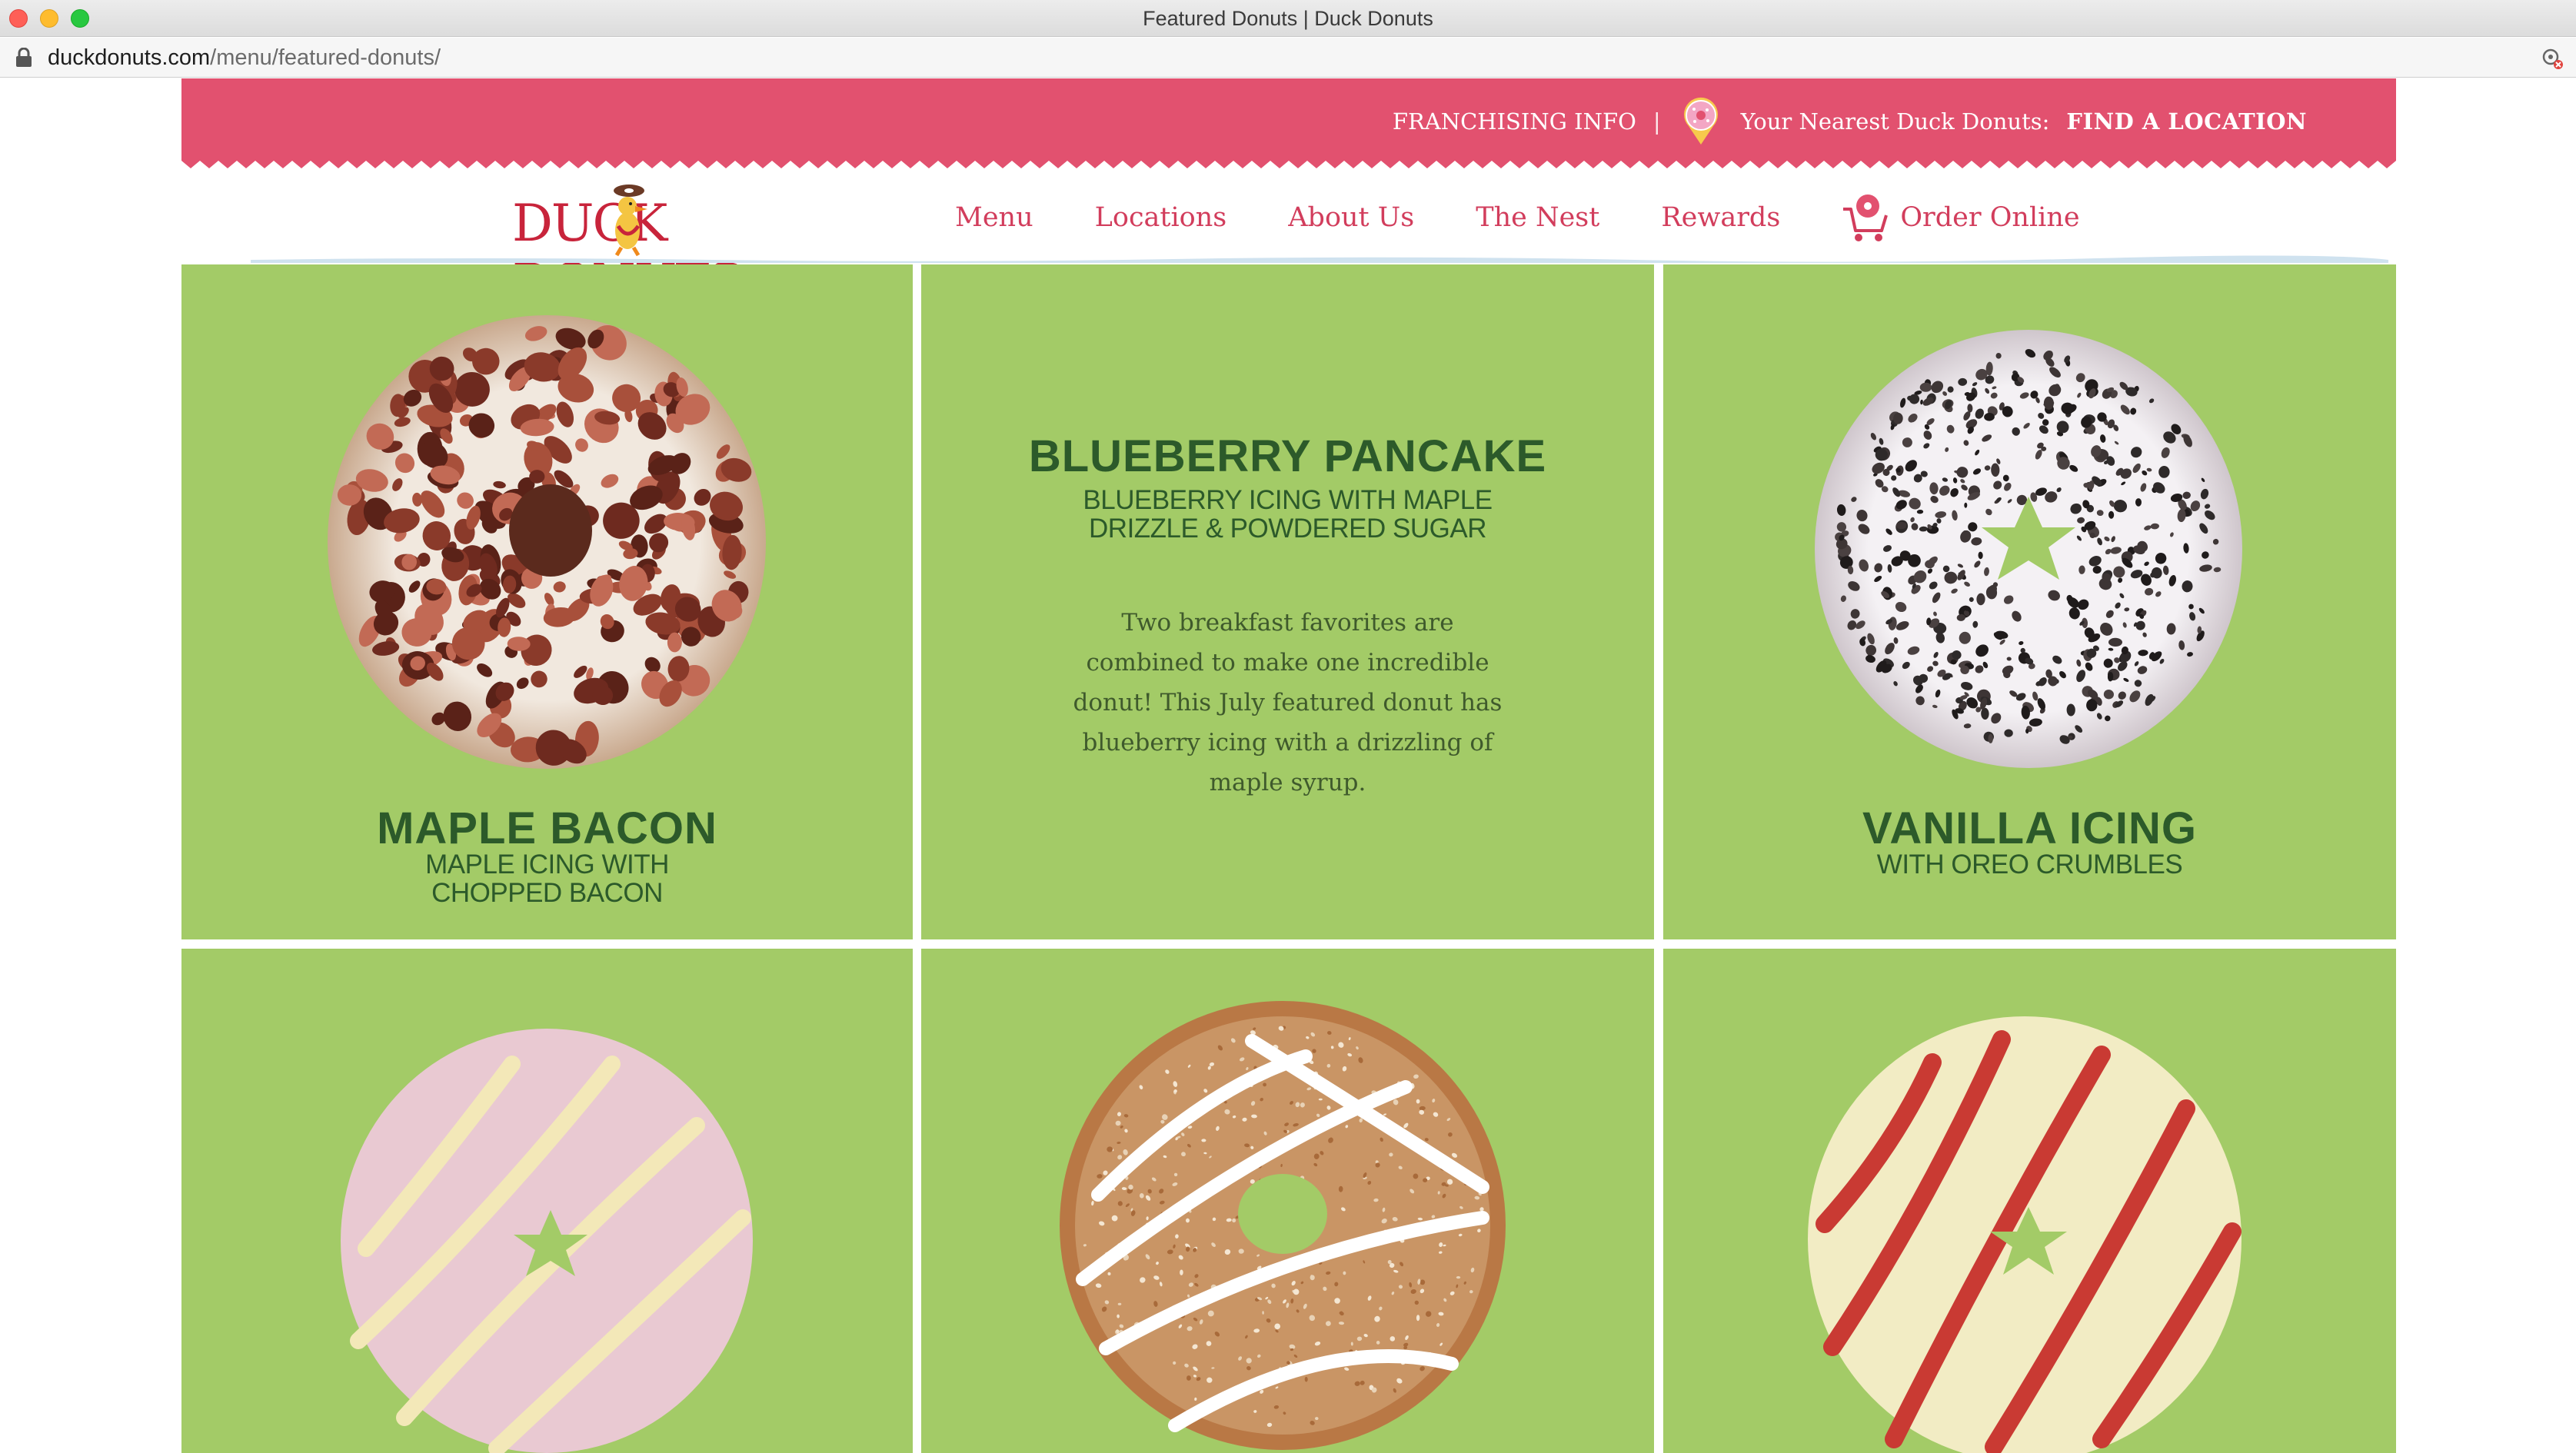  What do you see at coordinates (547, 1241) in the screenshot?
I see `strawberry-drizzle-donut-image` at bounding box center [547, 1241].